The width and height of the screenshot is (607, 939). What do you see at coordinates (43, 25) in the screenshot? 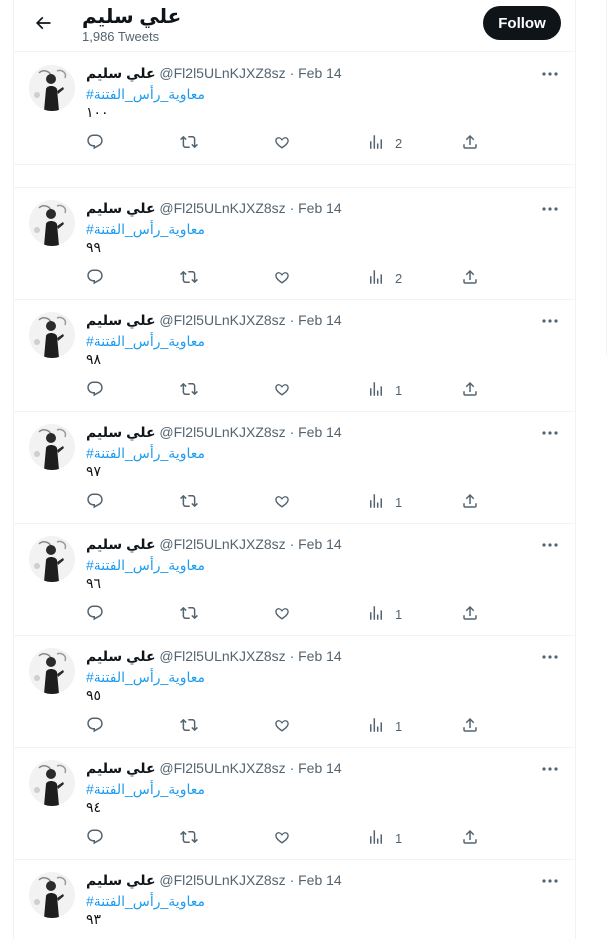
I see `back-button` at bounding box center [43, 25].